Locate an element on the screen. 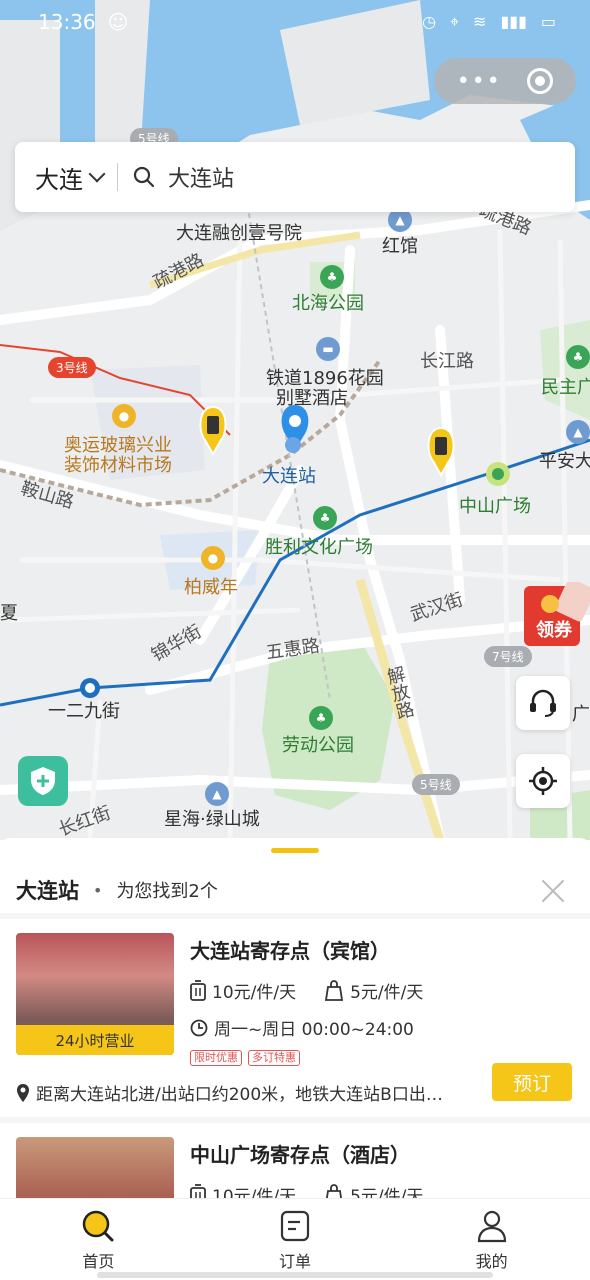 The height and width of the screenshot is (1280, 590). map-label: 民主广 is located at coordinates (565, 387).